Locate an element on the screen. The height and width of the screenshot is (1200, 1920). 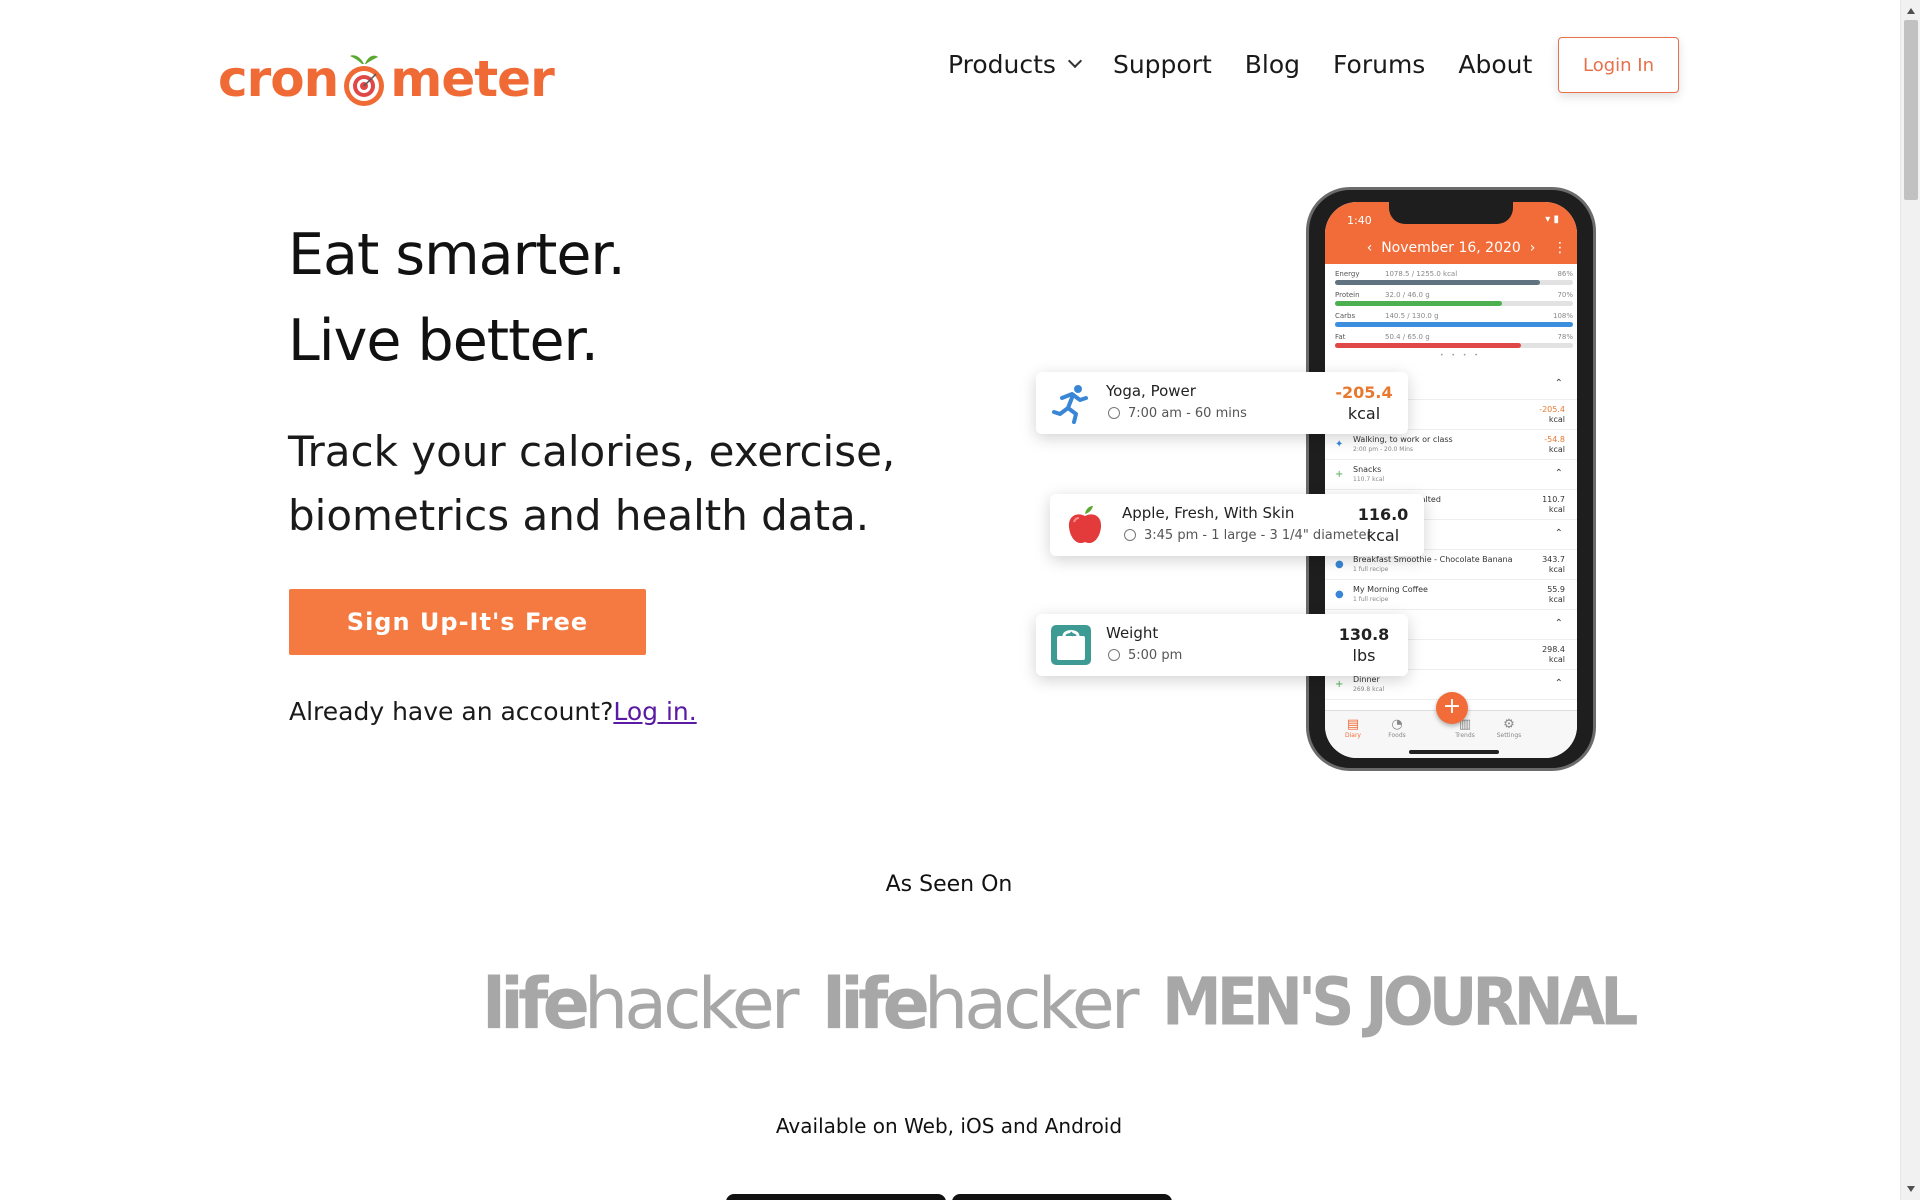
target-row: Fat 50.4 / 65.0 g 78% is located at coordinates (1454, 343).